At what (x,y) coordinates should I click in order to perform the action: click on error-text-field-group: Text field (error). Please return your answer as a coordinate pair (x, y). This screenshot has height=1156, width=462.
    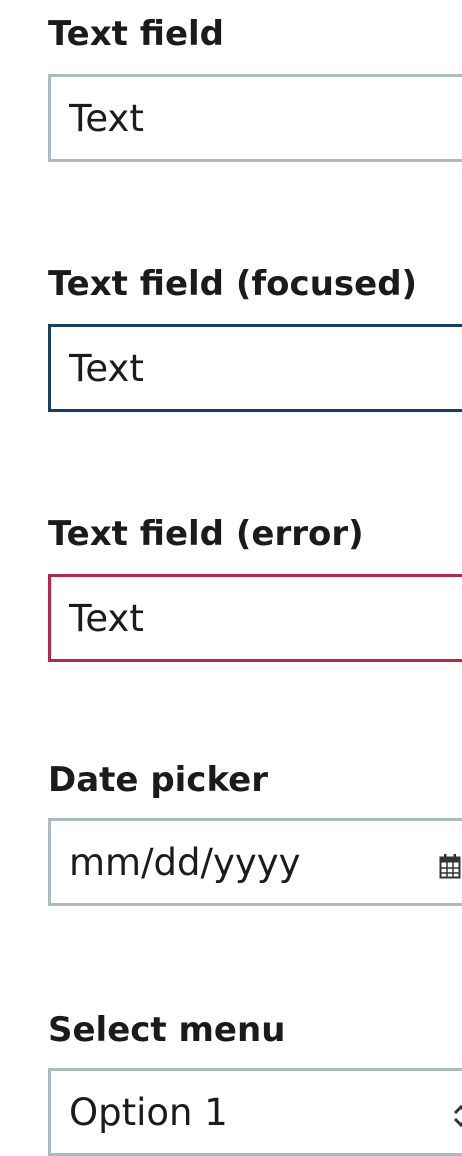
    Looking at the image, I should click on (255, 588).